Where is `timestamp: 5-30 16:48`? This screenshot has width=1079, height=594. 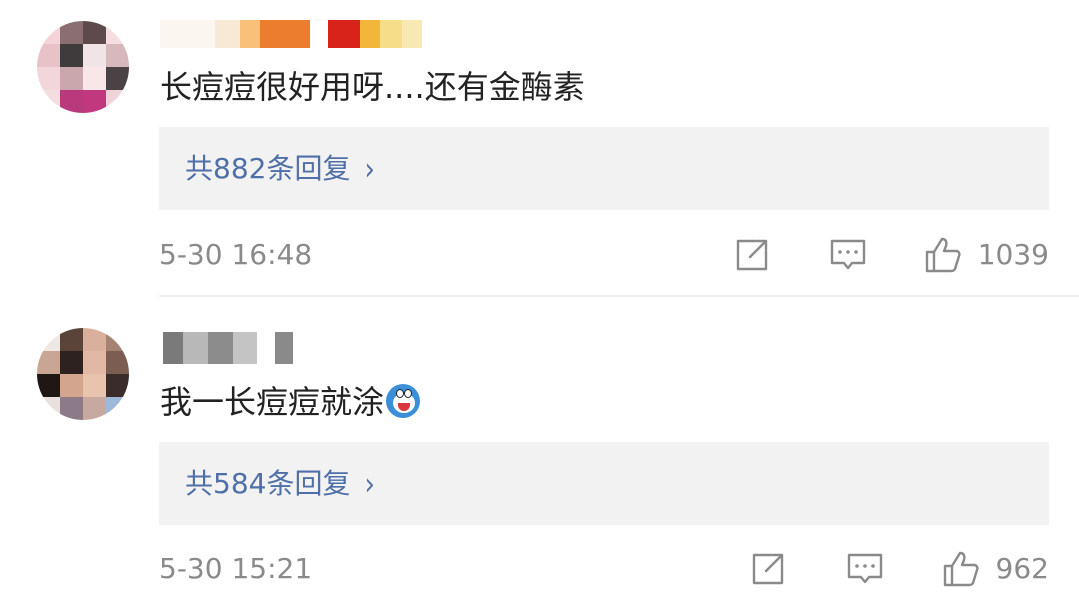
timestamp: 5-30 16:48 is located at coordinates (236, 254).